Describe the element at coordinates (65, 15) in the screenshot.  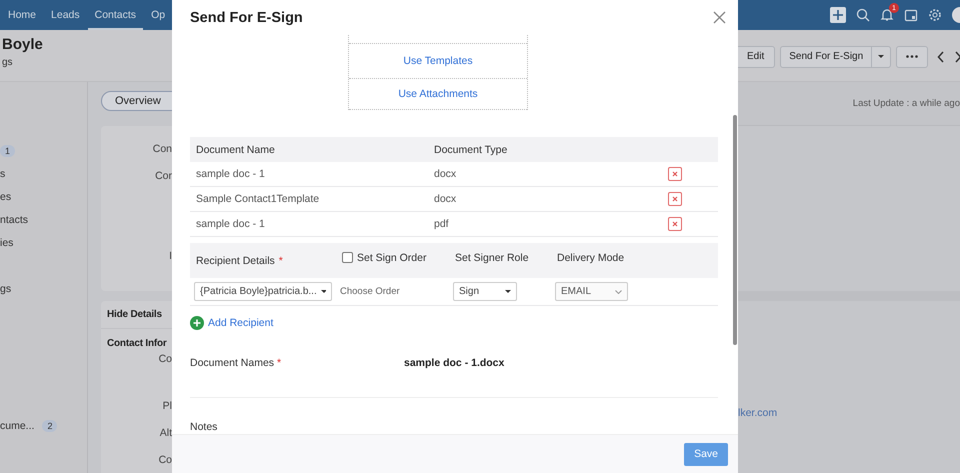
I see `nav-tab: Leads` at that location.